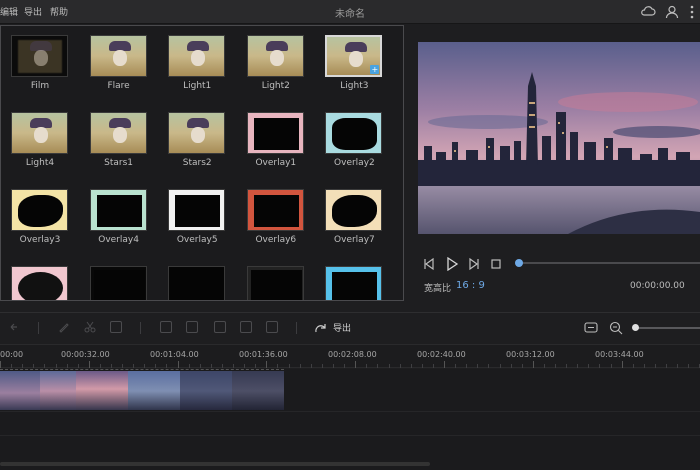 This screenshot has width=700, height=470. What do you see at coordinates (429, 264) in the screenshot?
I see `step-back-icon` at bounding box center [429, 264].